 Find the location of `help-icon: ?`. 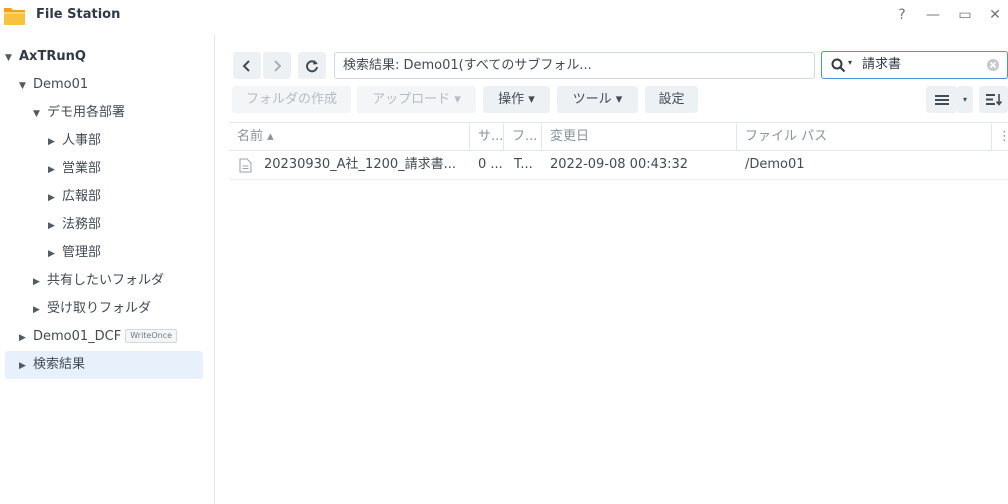

help-icon: ? is located at coordinates (902, 15).